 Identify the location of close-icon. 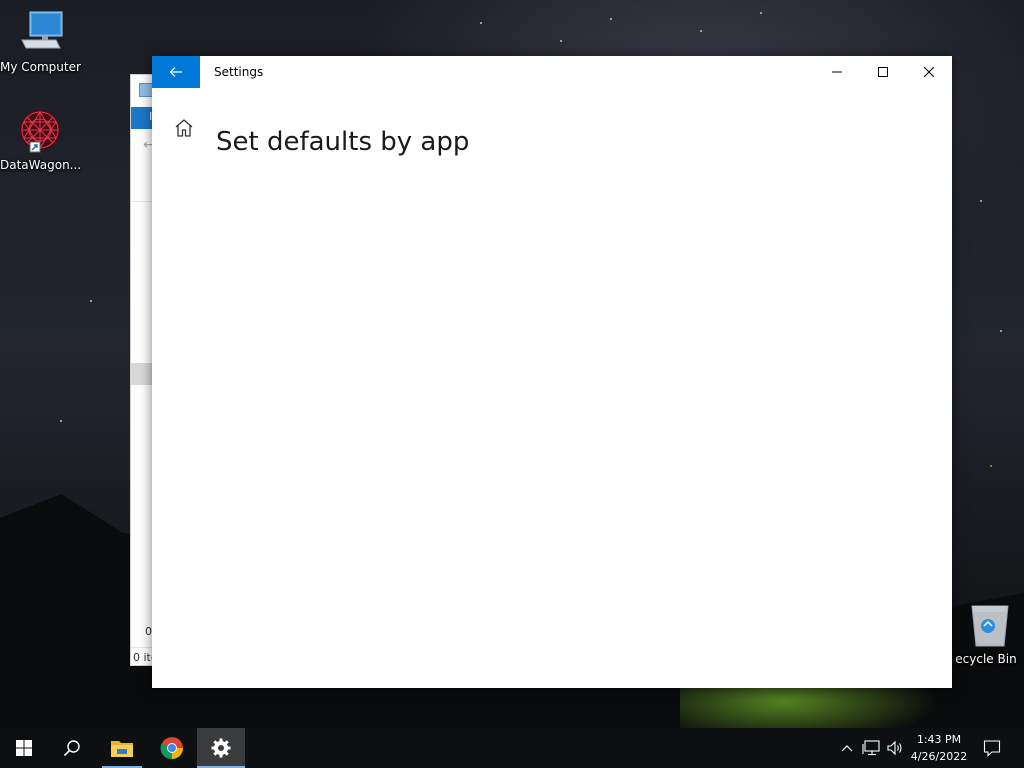
(929, 72).